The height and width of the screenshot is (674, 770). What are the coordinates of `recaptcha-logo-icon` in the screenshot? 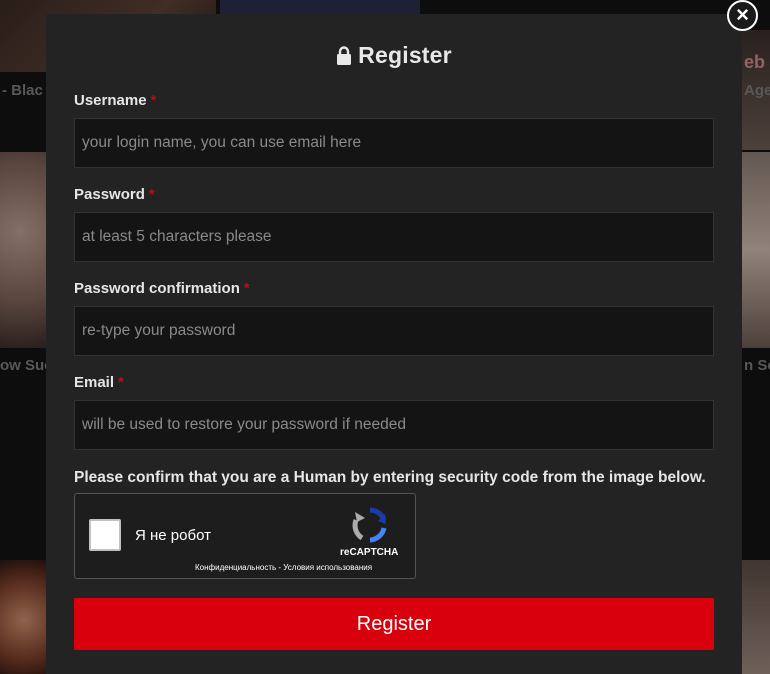 It's located at (369, 525).